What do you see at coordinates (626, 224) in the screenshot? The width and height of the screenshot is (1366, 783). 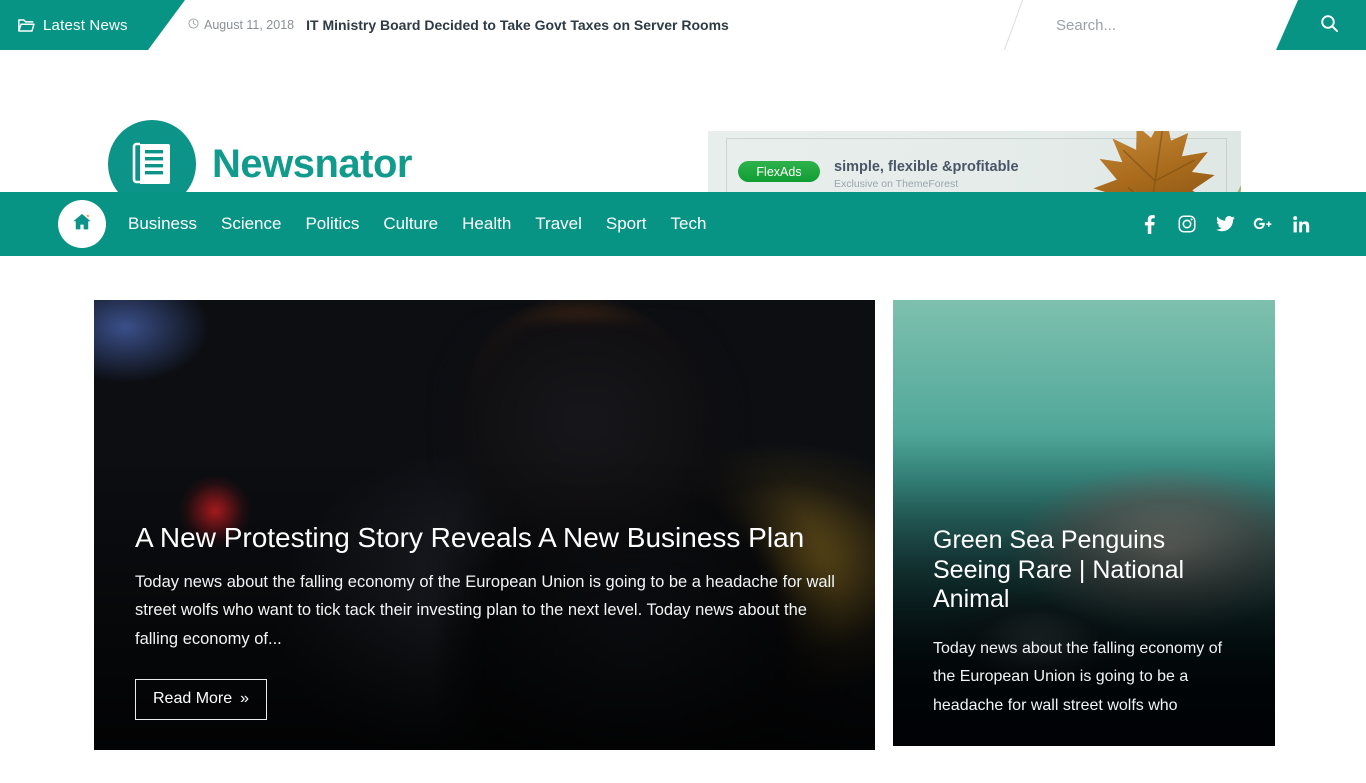 I see `nav-item-sport: Sport` at bounding box center [626, 224].